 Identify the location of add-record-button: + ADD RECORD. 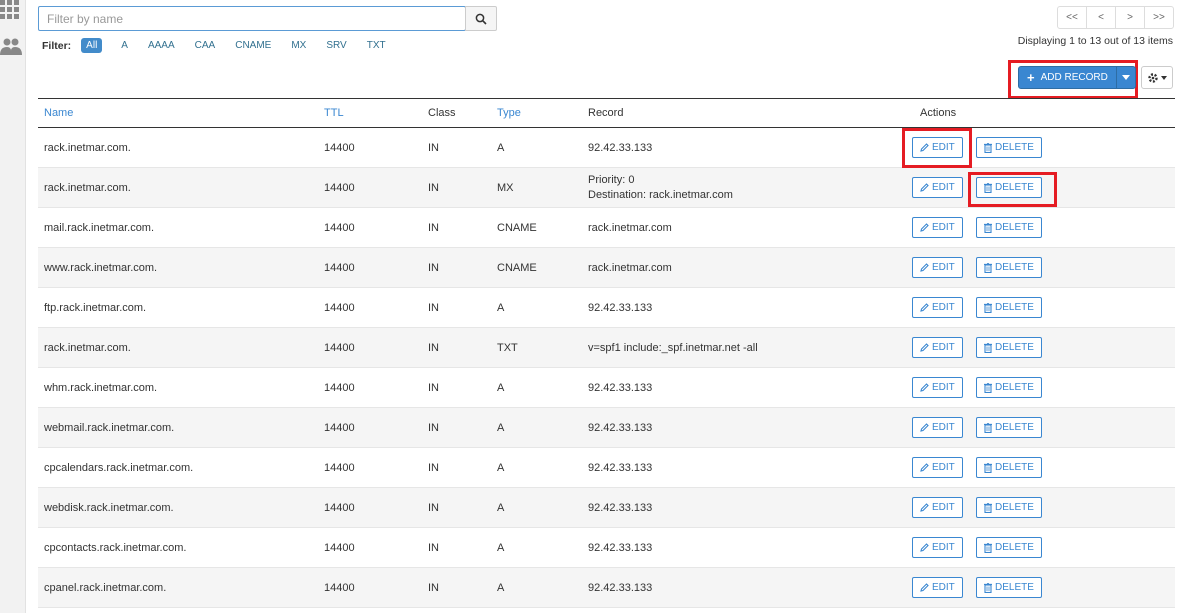
(1077, 77).